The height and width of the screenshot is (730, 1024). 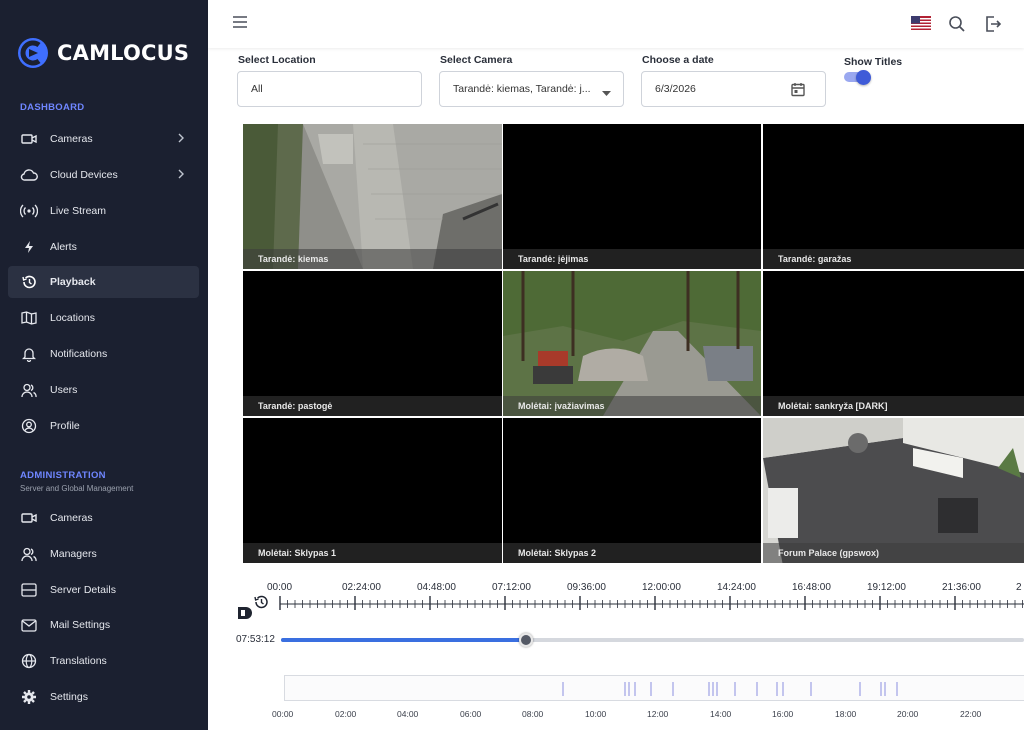 I want to click on sidebar-item-cameras: Cameras, so click(x=103, y=139).